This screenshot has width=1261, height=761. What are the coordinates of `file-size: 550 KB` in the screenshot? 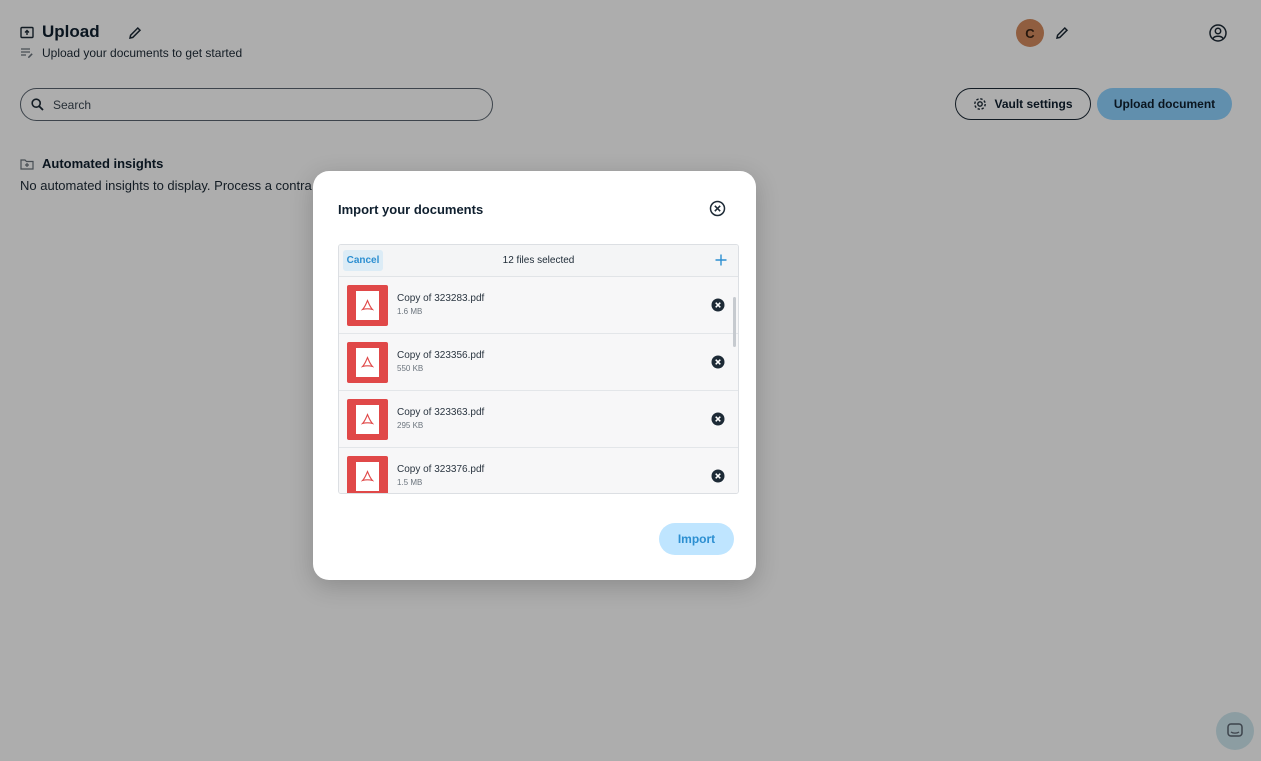 It's located at (410, 368).